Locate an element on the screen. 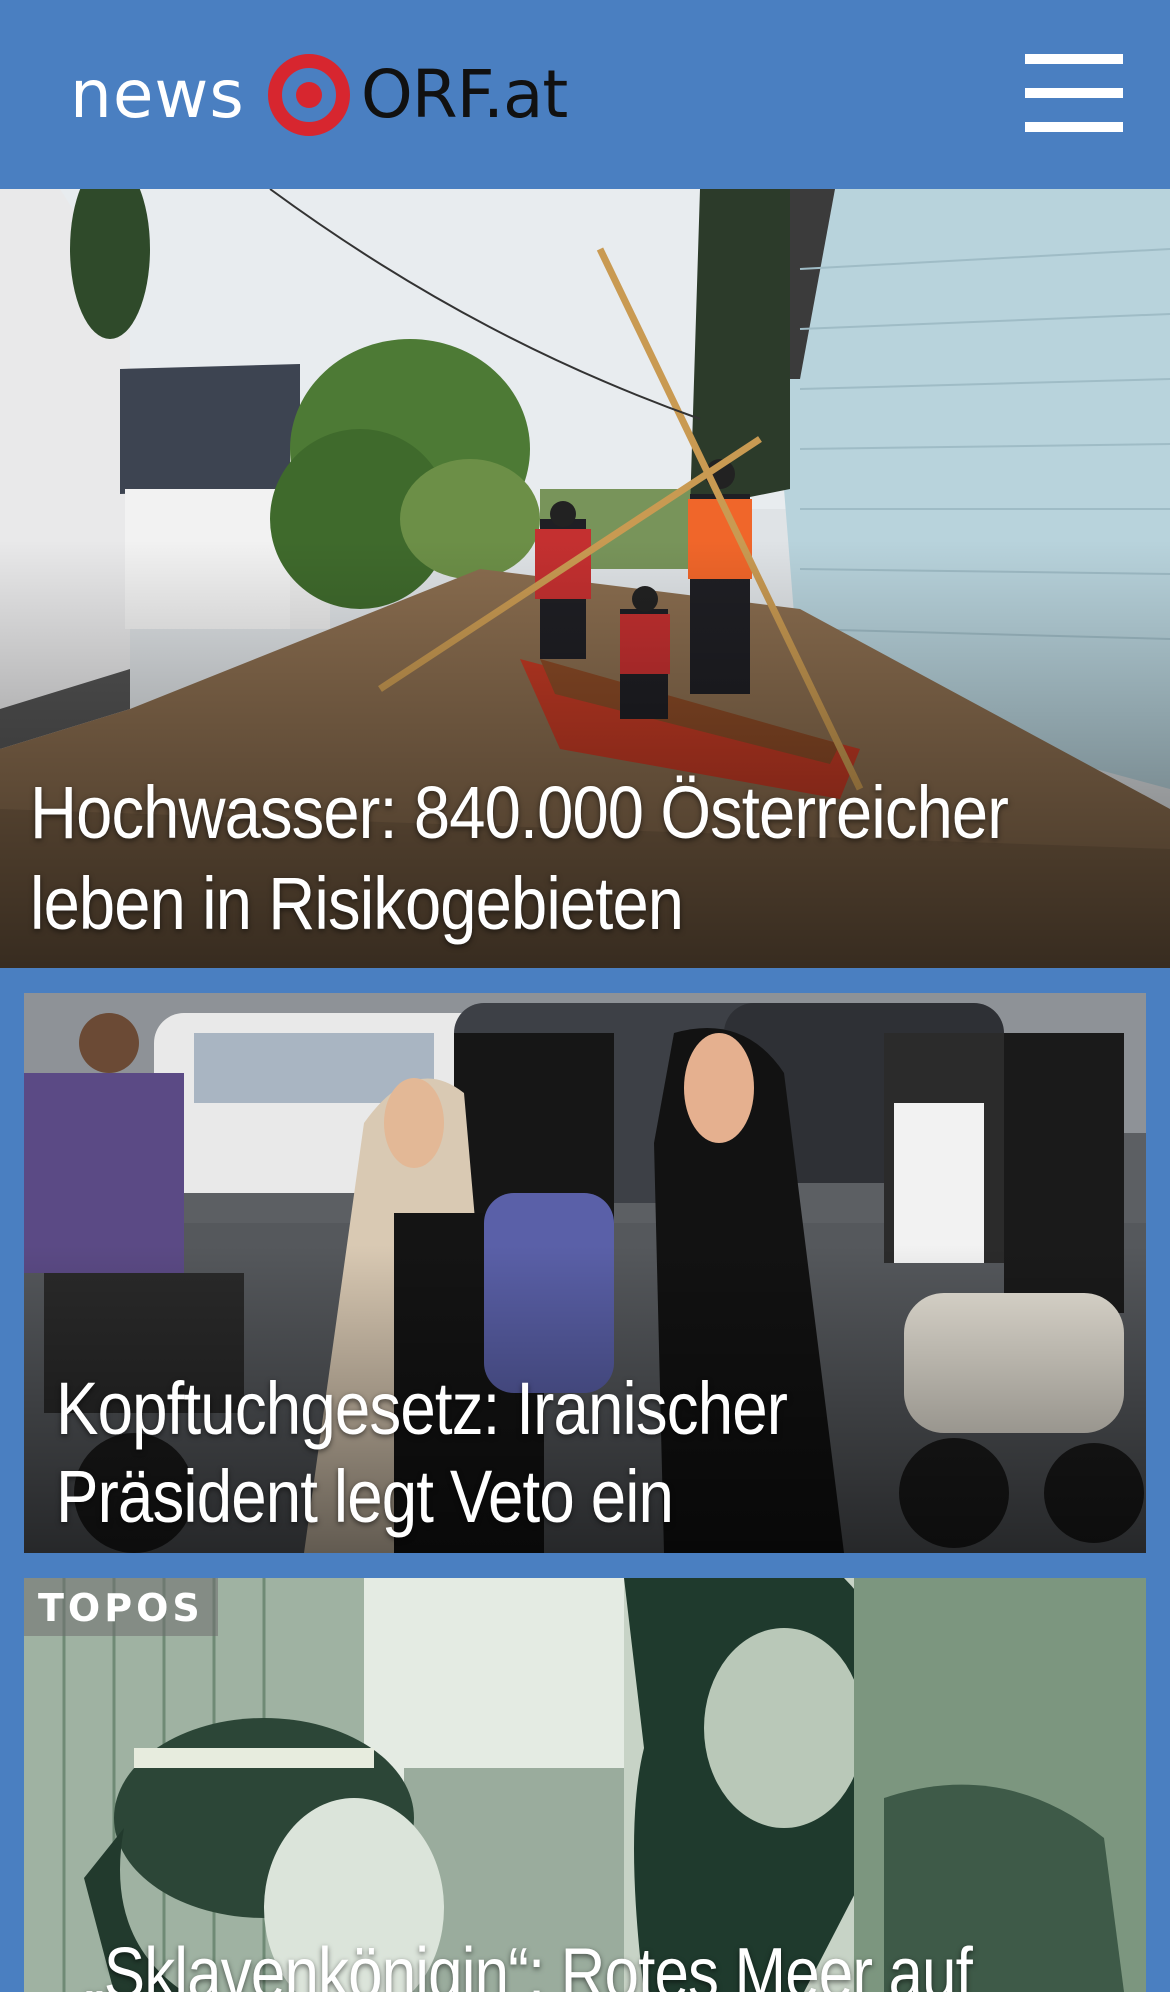 The height and width of the screenshot is (1992, 1170). news-orf-logo: news ORF.at is located at coordinates (319, 95).